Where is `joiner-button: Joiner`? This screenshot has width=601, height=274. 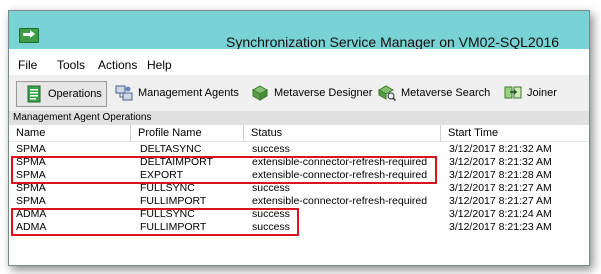 joiner-button: Joiner is located at coordinates (530, 93).